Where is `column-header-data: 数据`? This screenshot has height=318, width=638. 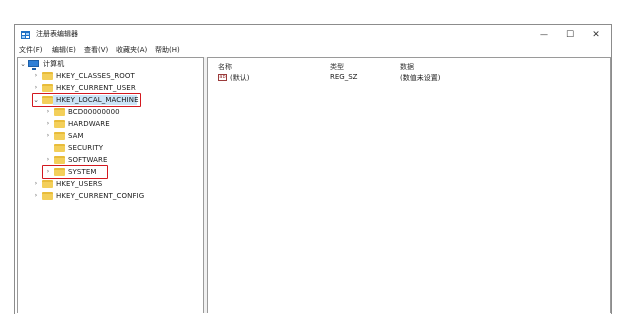 column-header-data: 数据 is located at coordinates (407, 67).